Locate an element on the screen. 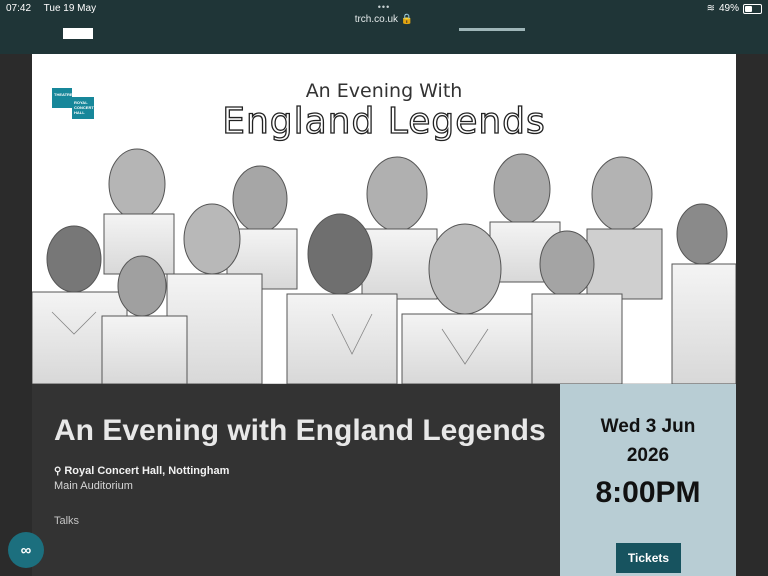 Image resolution: width=768 pixels, height=576 pixels. event-title: An Evening with England Legends is located at coordinates (300, 430).